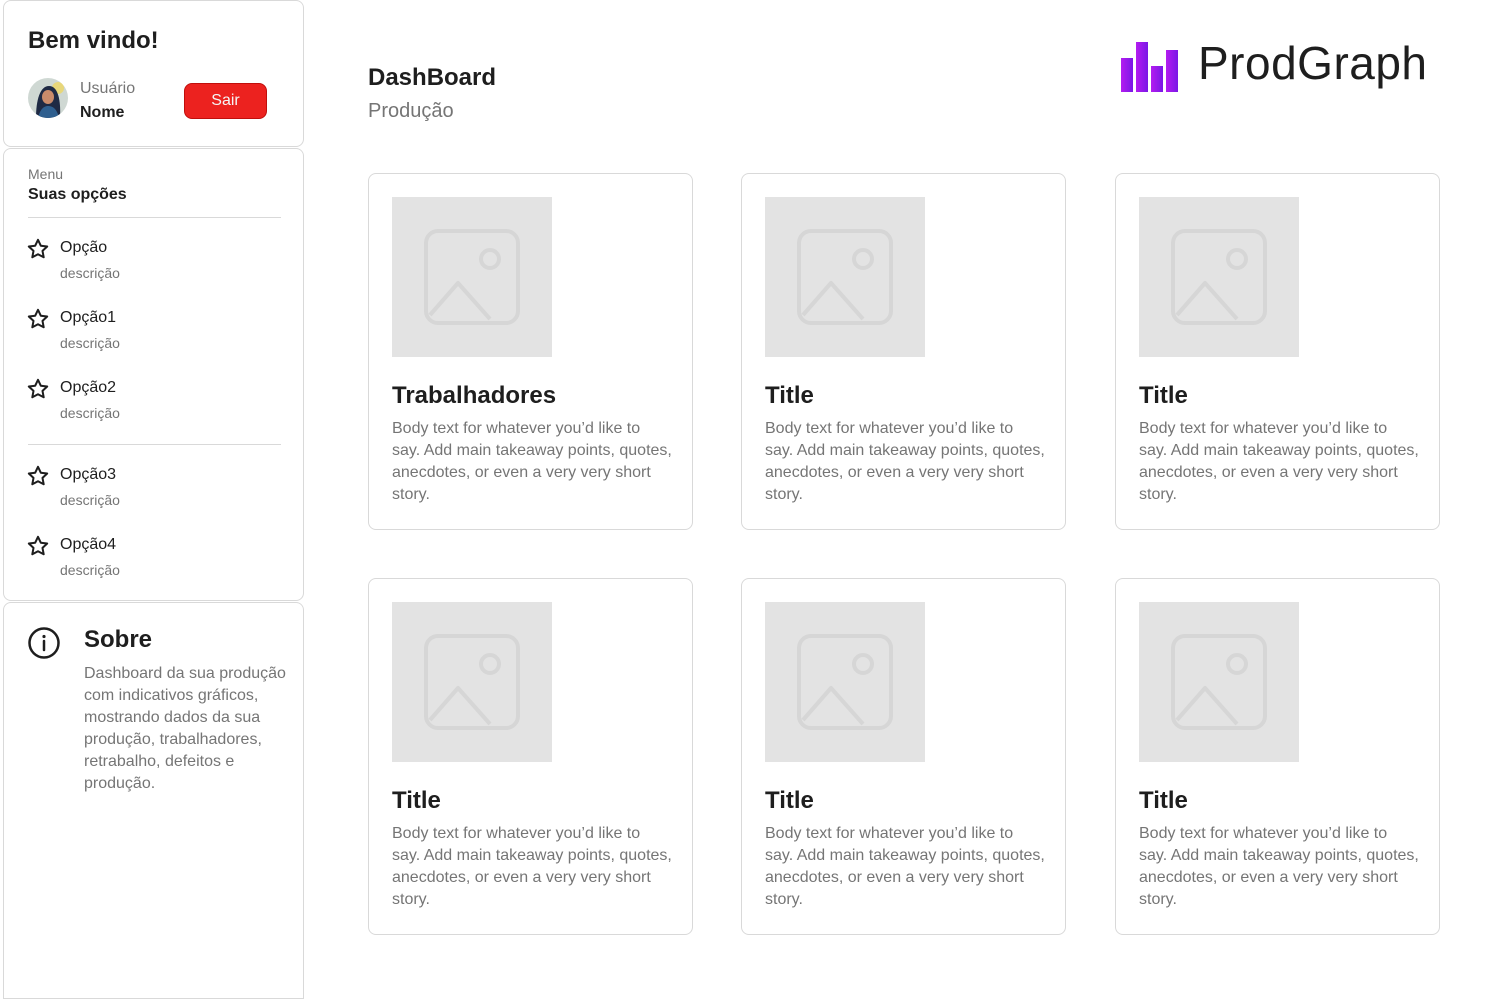 Image resolution: width=1504 pixels, height=999 pixels. Describe the element at coordinates (102, 112) in the screenshot. I see `user-name: Nome` at that location.